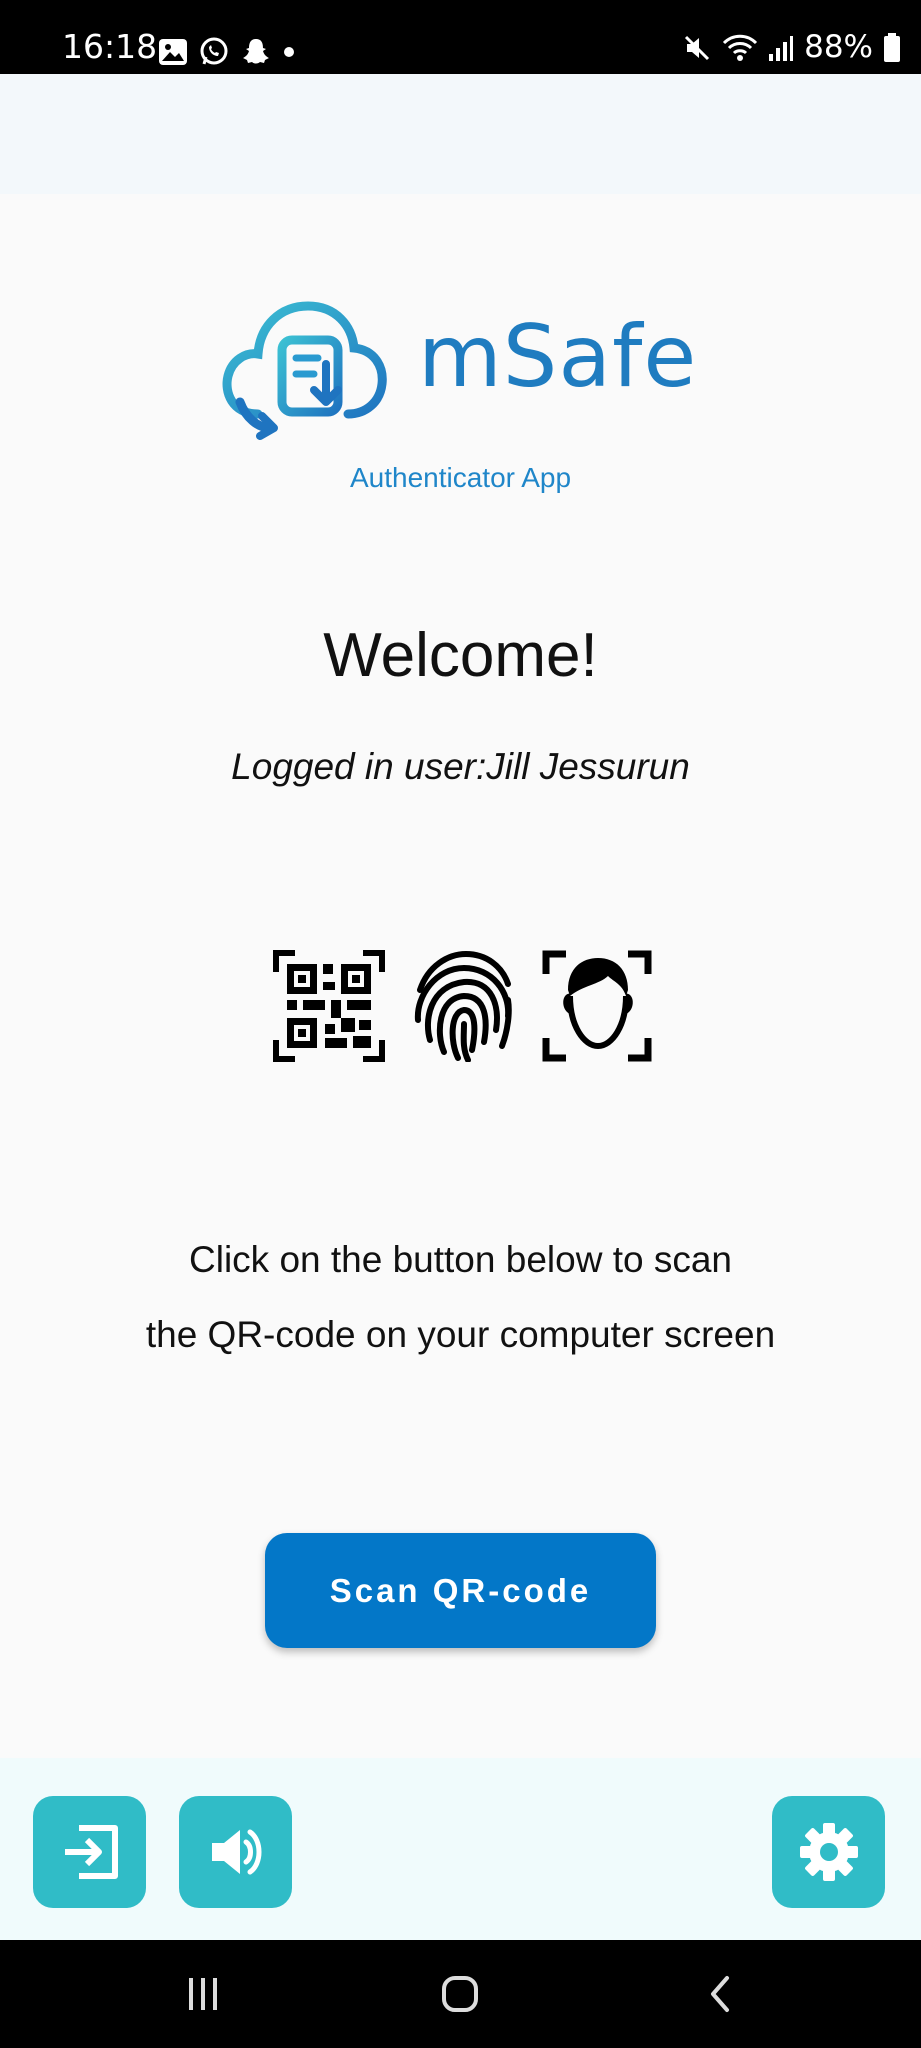 This screenshot has width=921, height=2048. What do you see at coordinates (460, 655) in the screenshot?
I see `welcome-title: Welcome!` at bounding box center [460, 655].